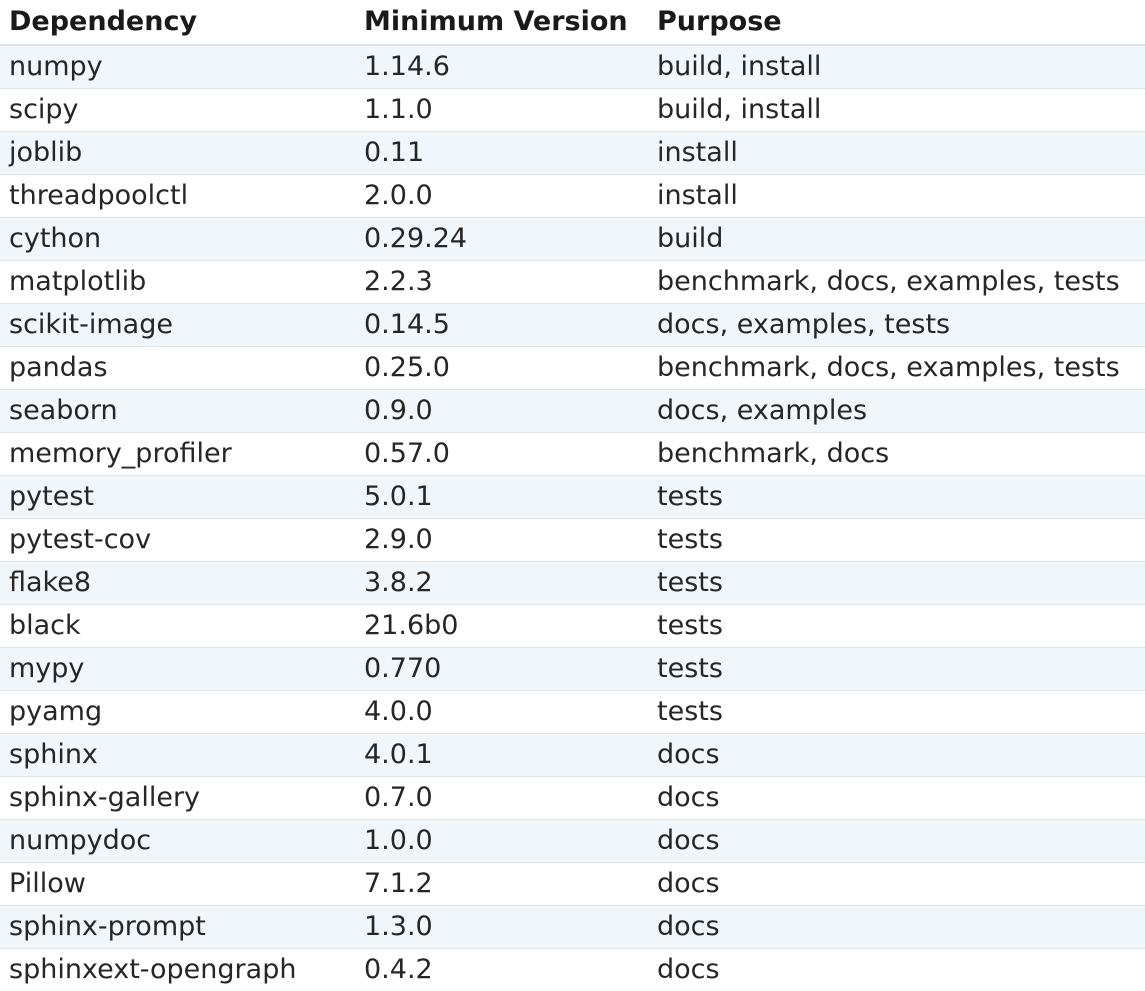 This screenshot has height=991, width=1145. I want to click on cell-minimum-version: 0.29.24, so click(501, 239).